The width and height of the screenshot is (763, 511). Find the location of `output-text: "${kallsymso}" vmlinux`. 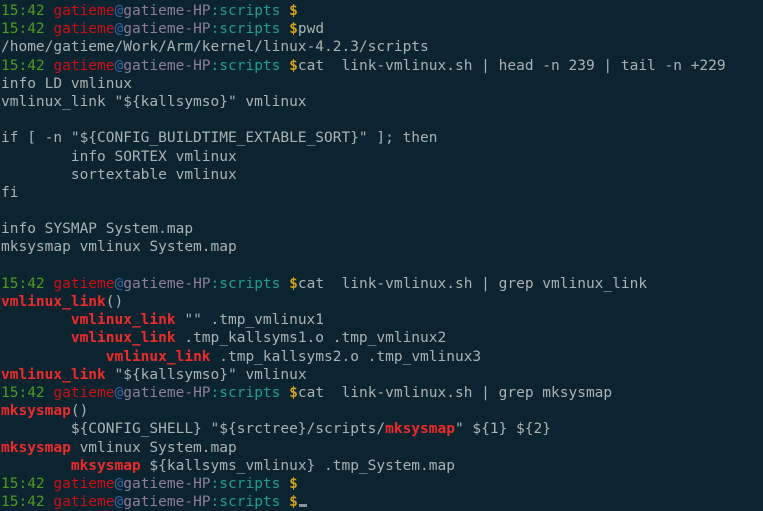

output-text: "${kallsymso}" vmlinux is located at coordinates (206, 374).